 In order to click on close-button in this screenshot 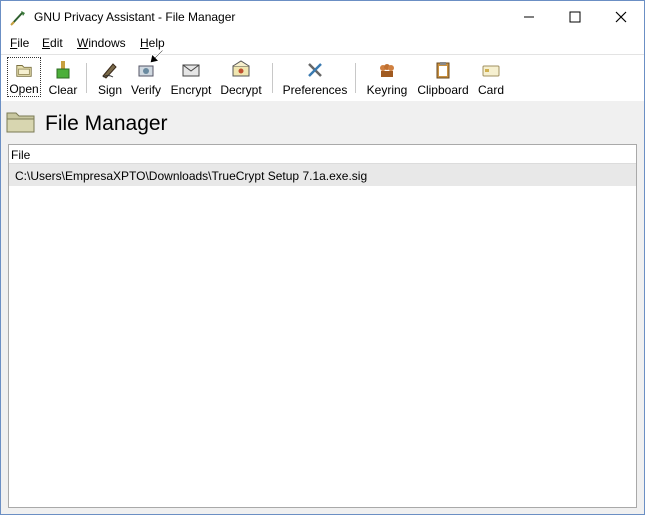, I will do `click(621, 17)`.